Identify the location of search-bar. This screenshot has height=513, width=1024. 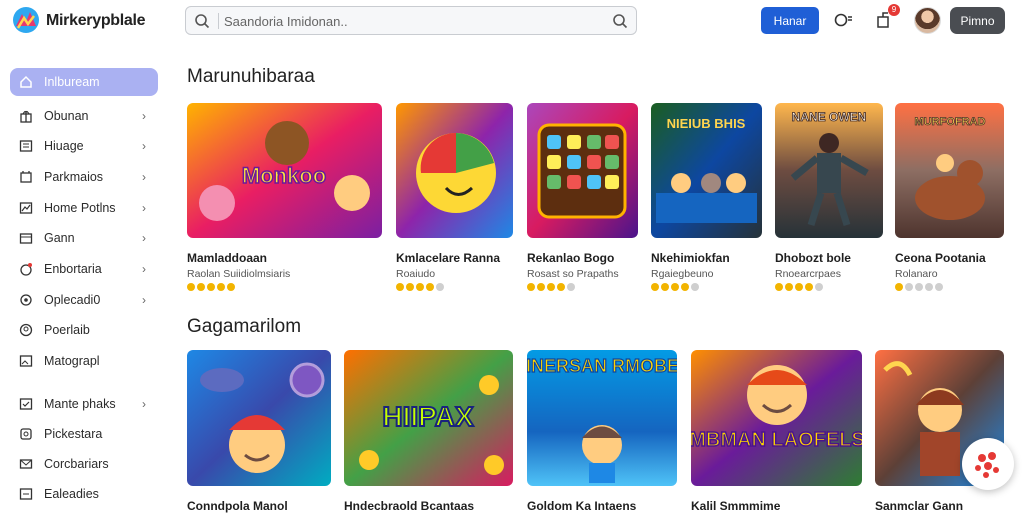
(411, 20).